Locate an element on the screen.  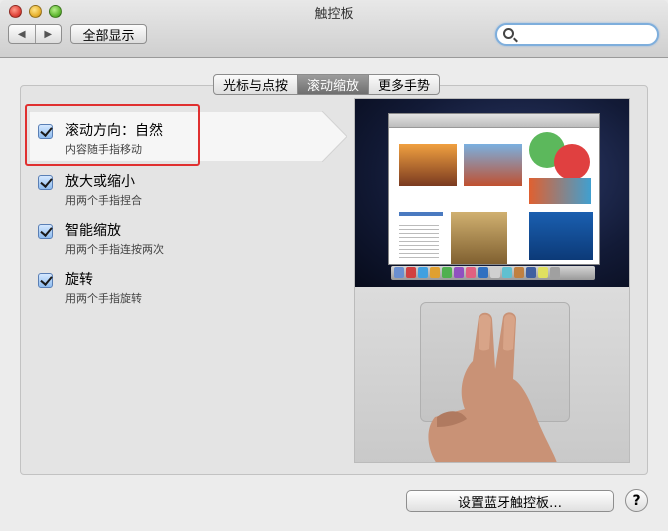
back-button: ◀ is located at coordinates (22, 34).